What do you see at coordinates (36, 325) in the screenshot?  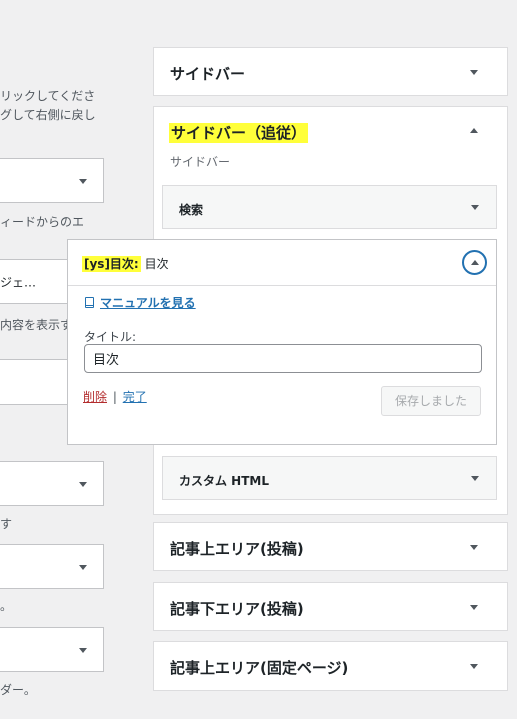 I see `left-text-show: 内容を表示す` at bounding box center [36, 325].